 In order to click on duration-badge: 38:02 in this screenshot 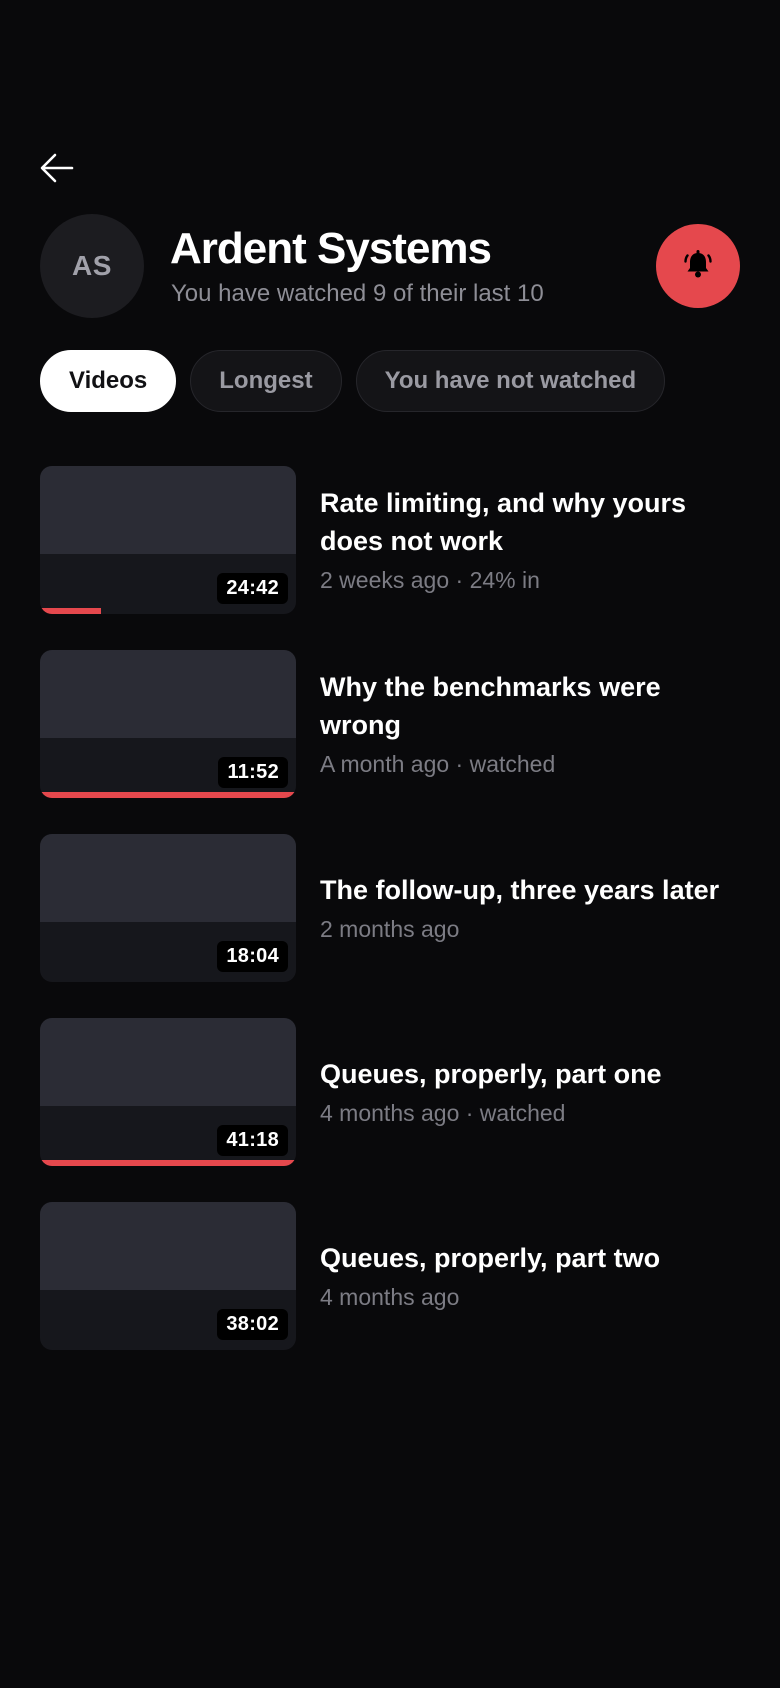, I will do `click(252, 1324)`.